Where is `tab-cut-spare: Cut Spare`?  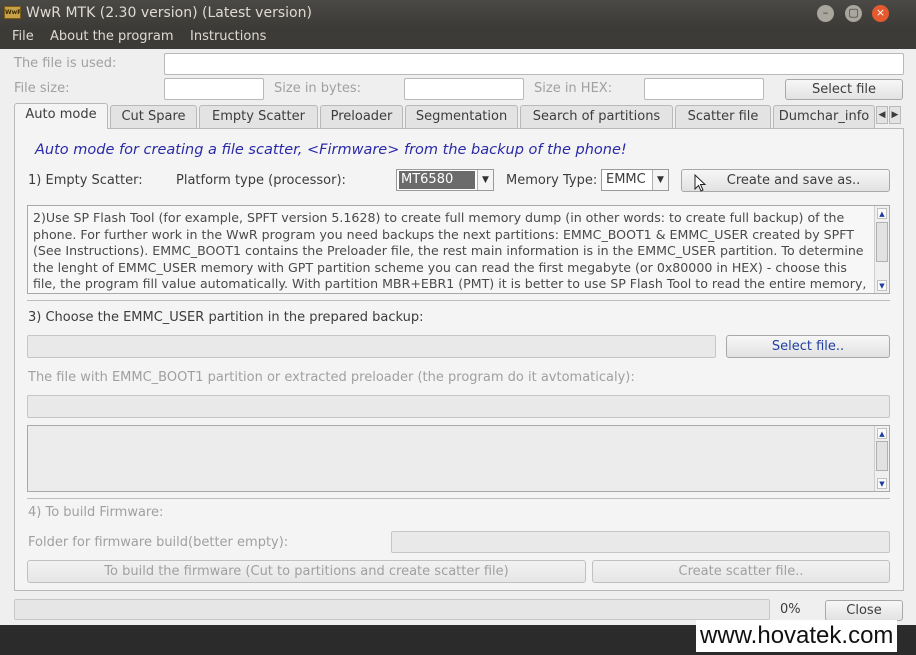
tab-cut-spare: Cut Spare is located at coordinates (153, 116).